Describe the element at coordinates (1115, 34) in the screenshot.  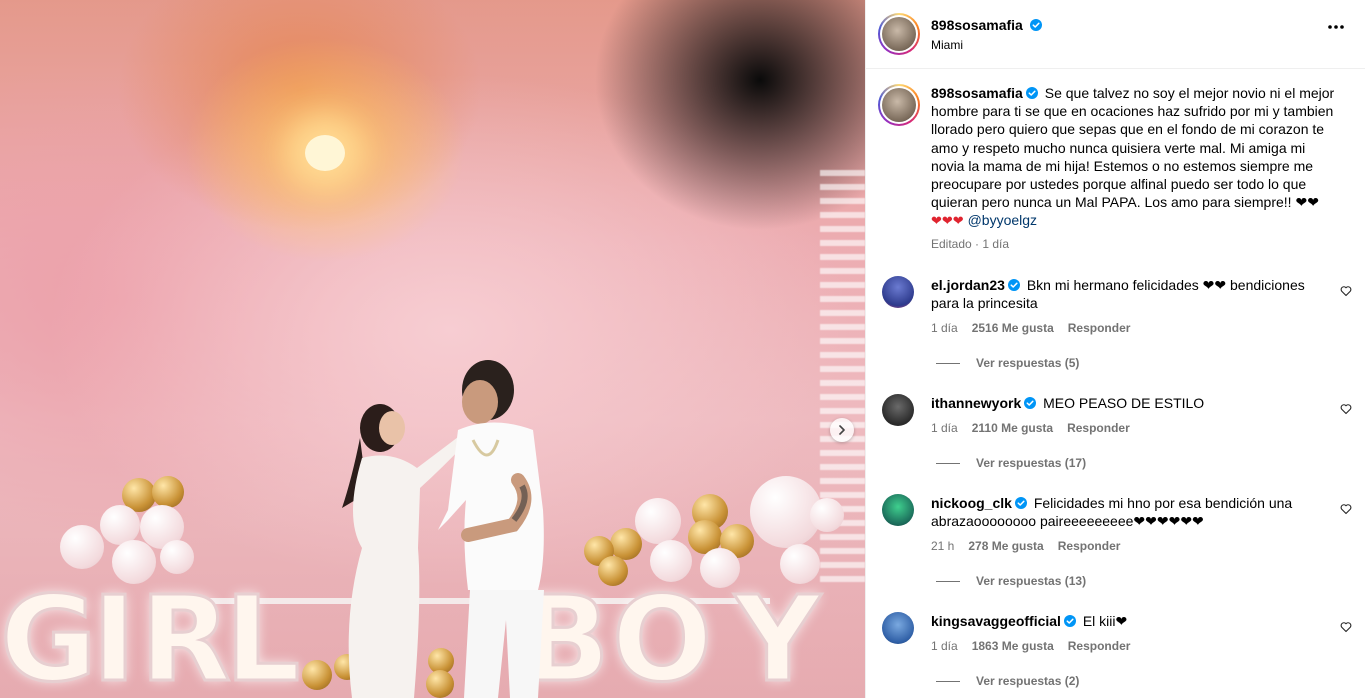
I see `post-header: 898sosamafia Miami` at that location.